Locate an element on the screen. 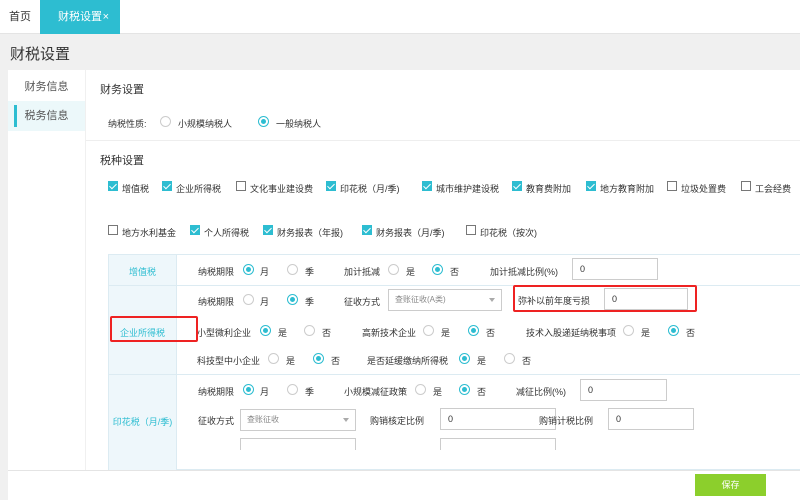 The image size is (800, 500). vat-period-quarter-radio is located at coordinates (292, 269).